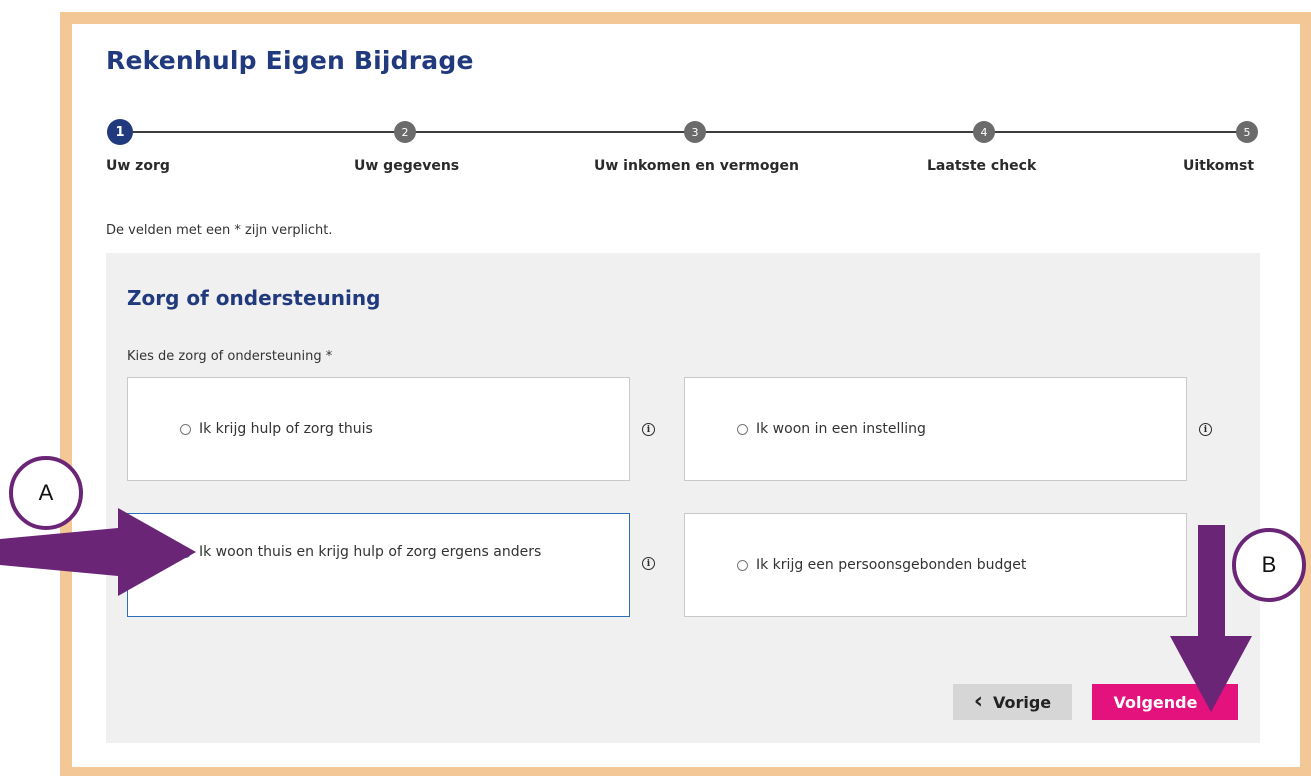 The height and width of the screenshot is (776, 1311). I want to click on step-1-indicator: 1, so click(120, 132).